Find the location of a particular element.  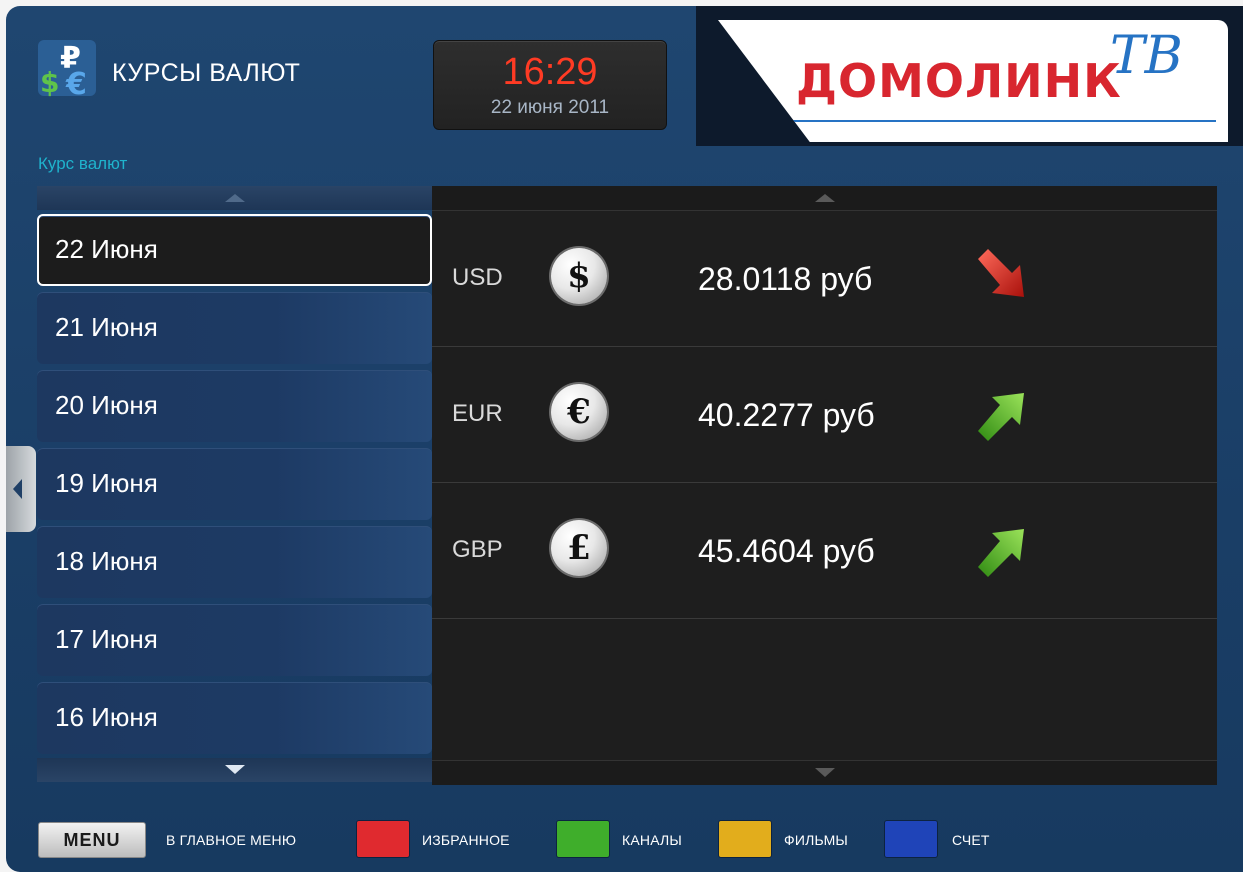

currency-code: GBP is located at coordinates (477, 549).